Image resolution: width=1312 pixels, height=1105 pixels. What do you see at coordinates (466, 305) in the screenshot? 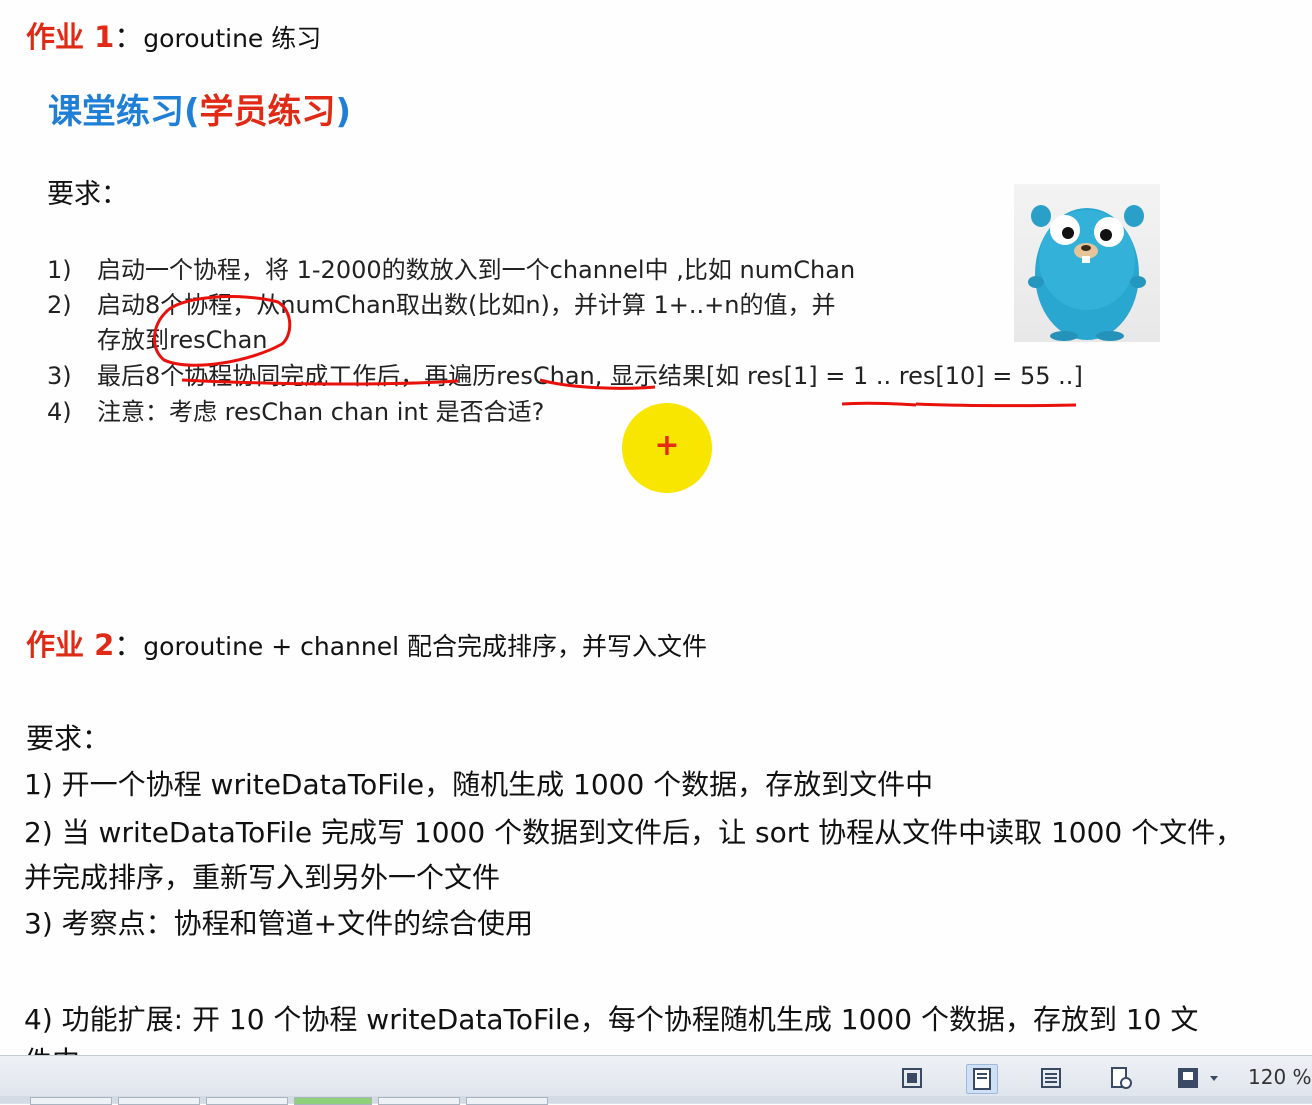
I see `item-text: 启动8个协程，从numChan取出数(比如n)，并计算 1+..+n的值，并` at bounding box center [466, 305].